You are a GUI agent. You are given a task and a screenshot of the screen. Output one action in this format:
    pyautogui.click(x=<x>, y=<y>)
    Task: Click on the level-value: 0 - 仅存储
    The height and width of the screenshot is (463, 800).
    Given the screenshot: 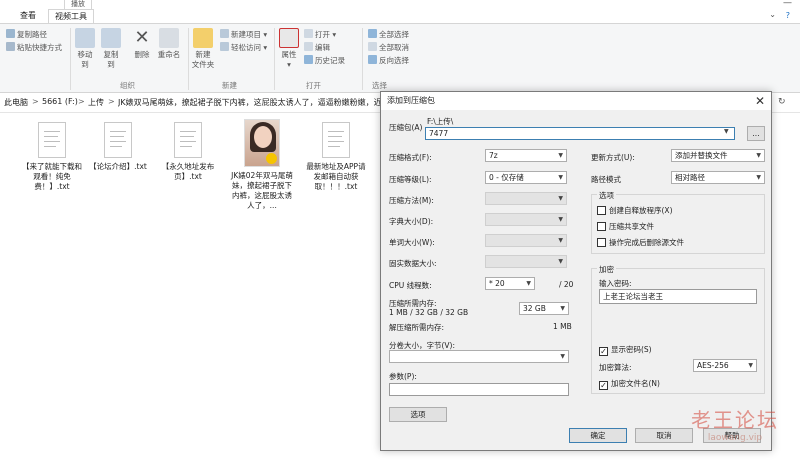 What is the action you would take?
    pyautogui.click(x=506, y=177)
    